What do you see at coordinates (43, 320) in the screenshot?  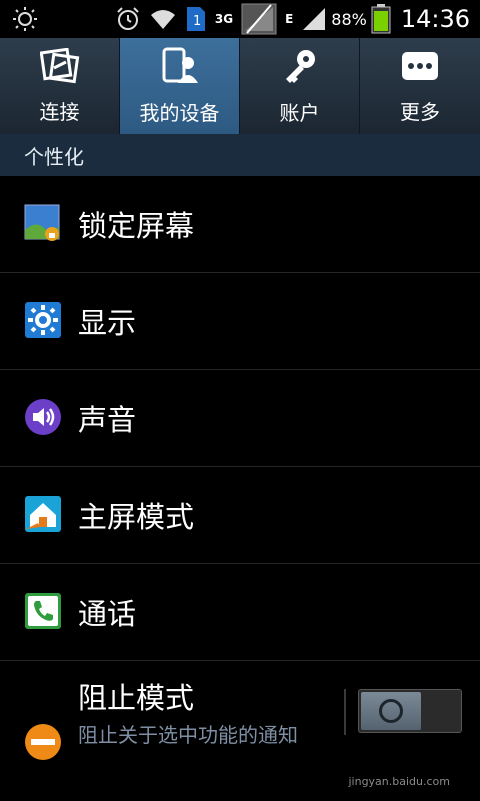 I see `display-icon` at bounding box center [43, 320].